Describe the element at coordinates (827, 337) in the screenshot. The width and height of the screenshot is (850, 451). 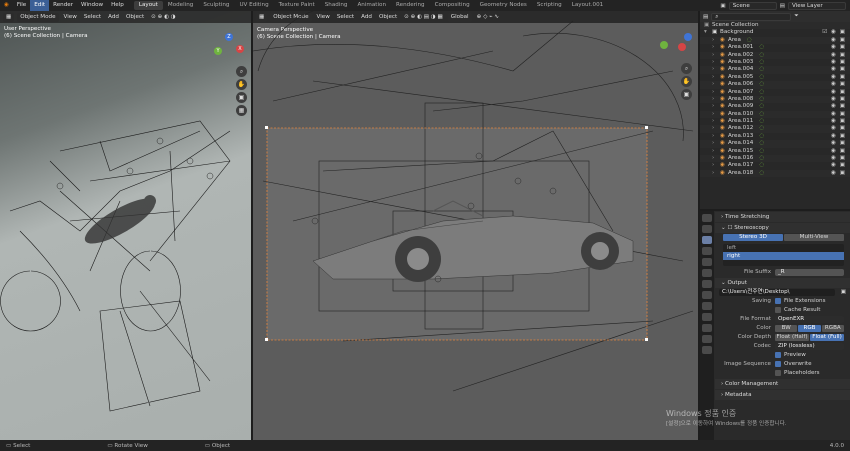
I see `depth-full-button: Float (Full)` at that location.